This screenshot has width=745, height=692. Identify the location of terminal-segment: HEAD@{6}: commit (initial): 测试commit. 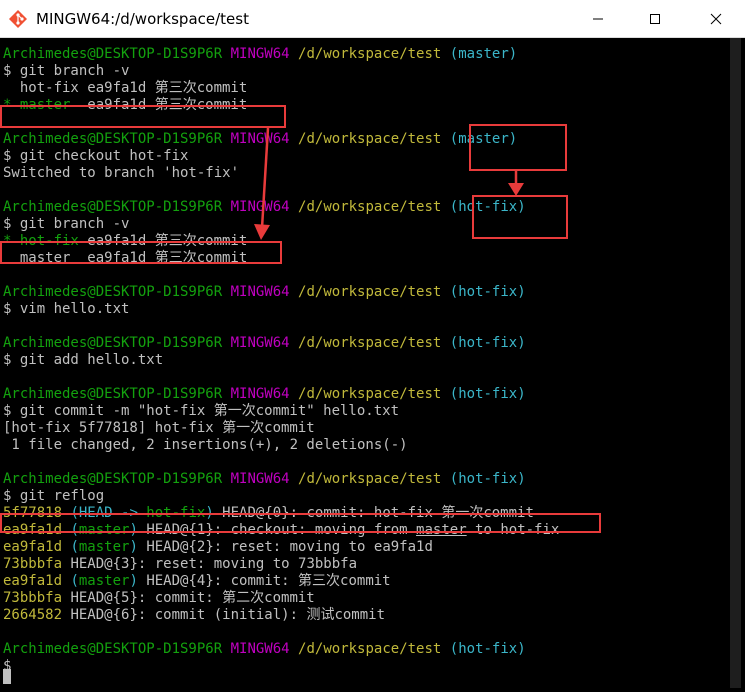
(224, 615).